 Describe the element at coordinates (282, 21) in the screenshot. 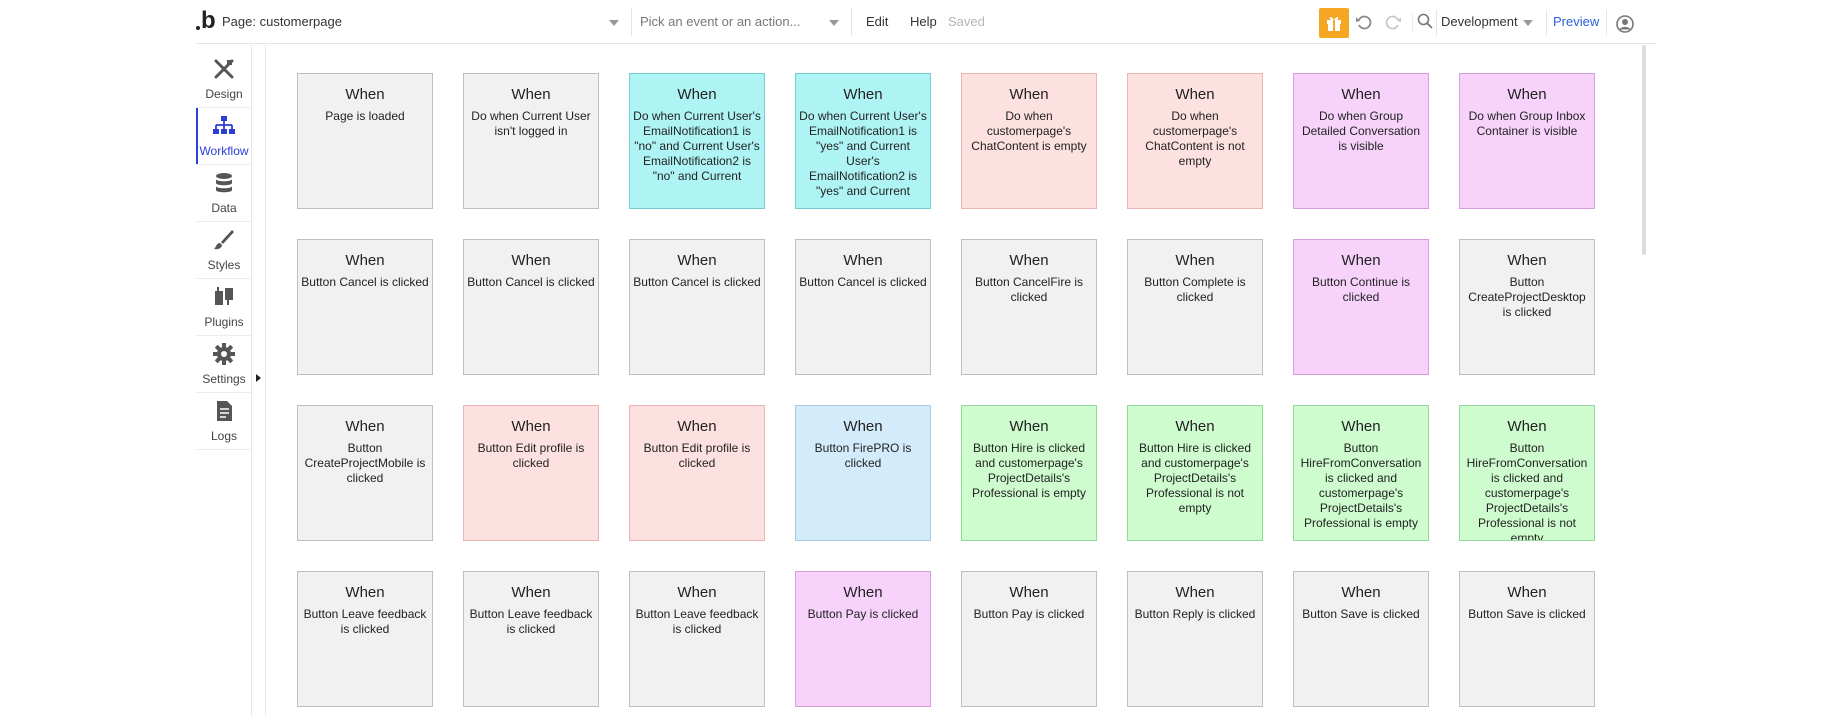

I see `page-selector-label: Page: customerpage` at that location.